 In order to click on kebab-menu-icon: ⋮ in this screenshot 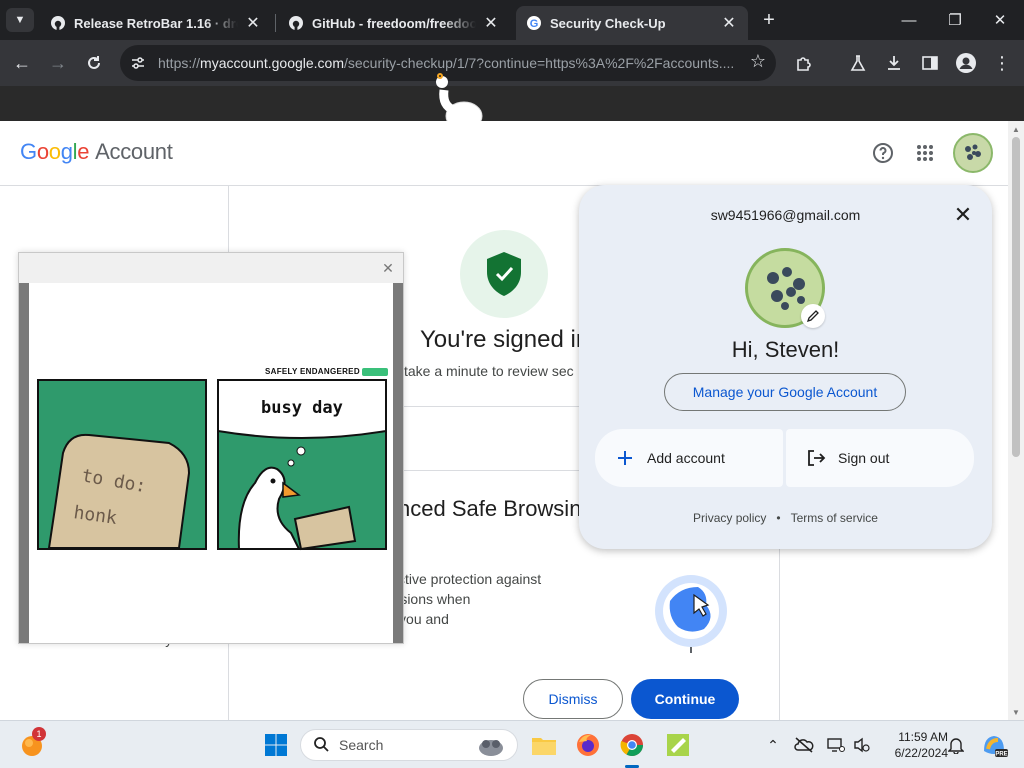, I will do `click(1002, 63)`.